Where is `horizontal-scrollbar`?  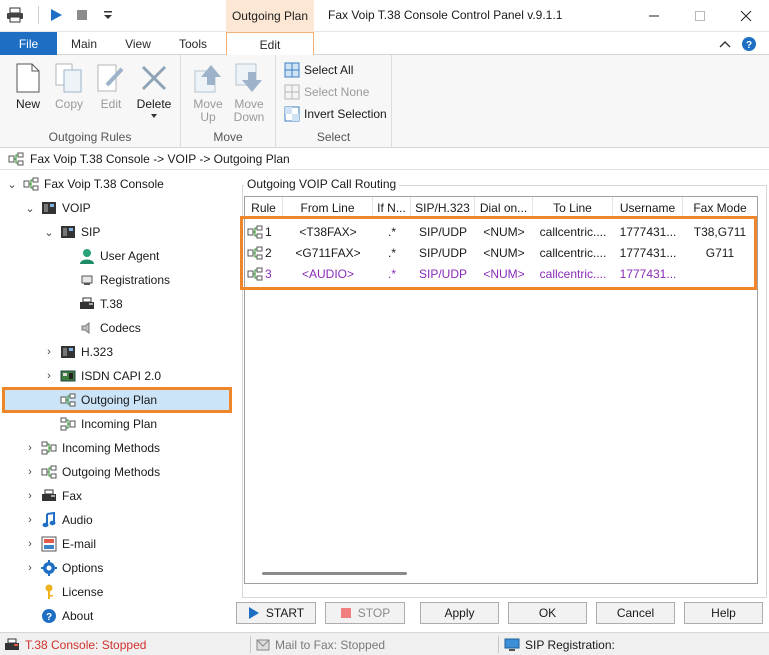 horizontal-scrollbar is located at coordinates (334, 573).